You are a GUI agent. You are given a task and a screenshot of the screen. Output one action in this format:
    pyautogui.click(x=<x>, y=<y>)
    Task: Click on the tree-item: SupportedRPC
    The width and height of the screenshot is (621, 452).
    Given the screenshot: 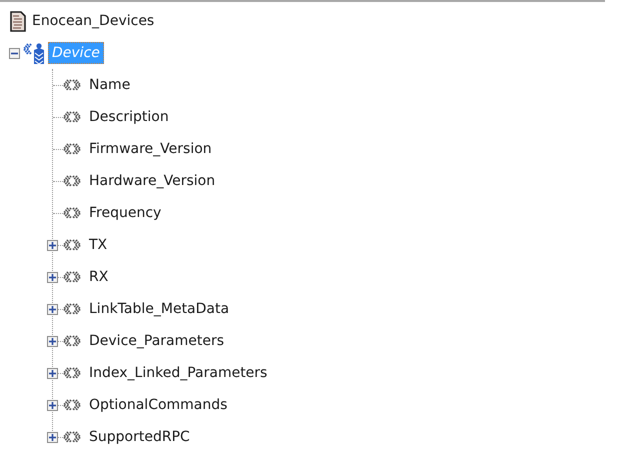 What is the action you would take?
    pyautogui.click(x=139, y=437)
    